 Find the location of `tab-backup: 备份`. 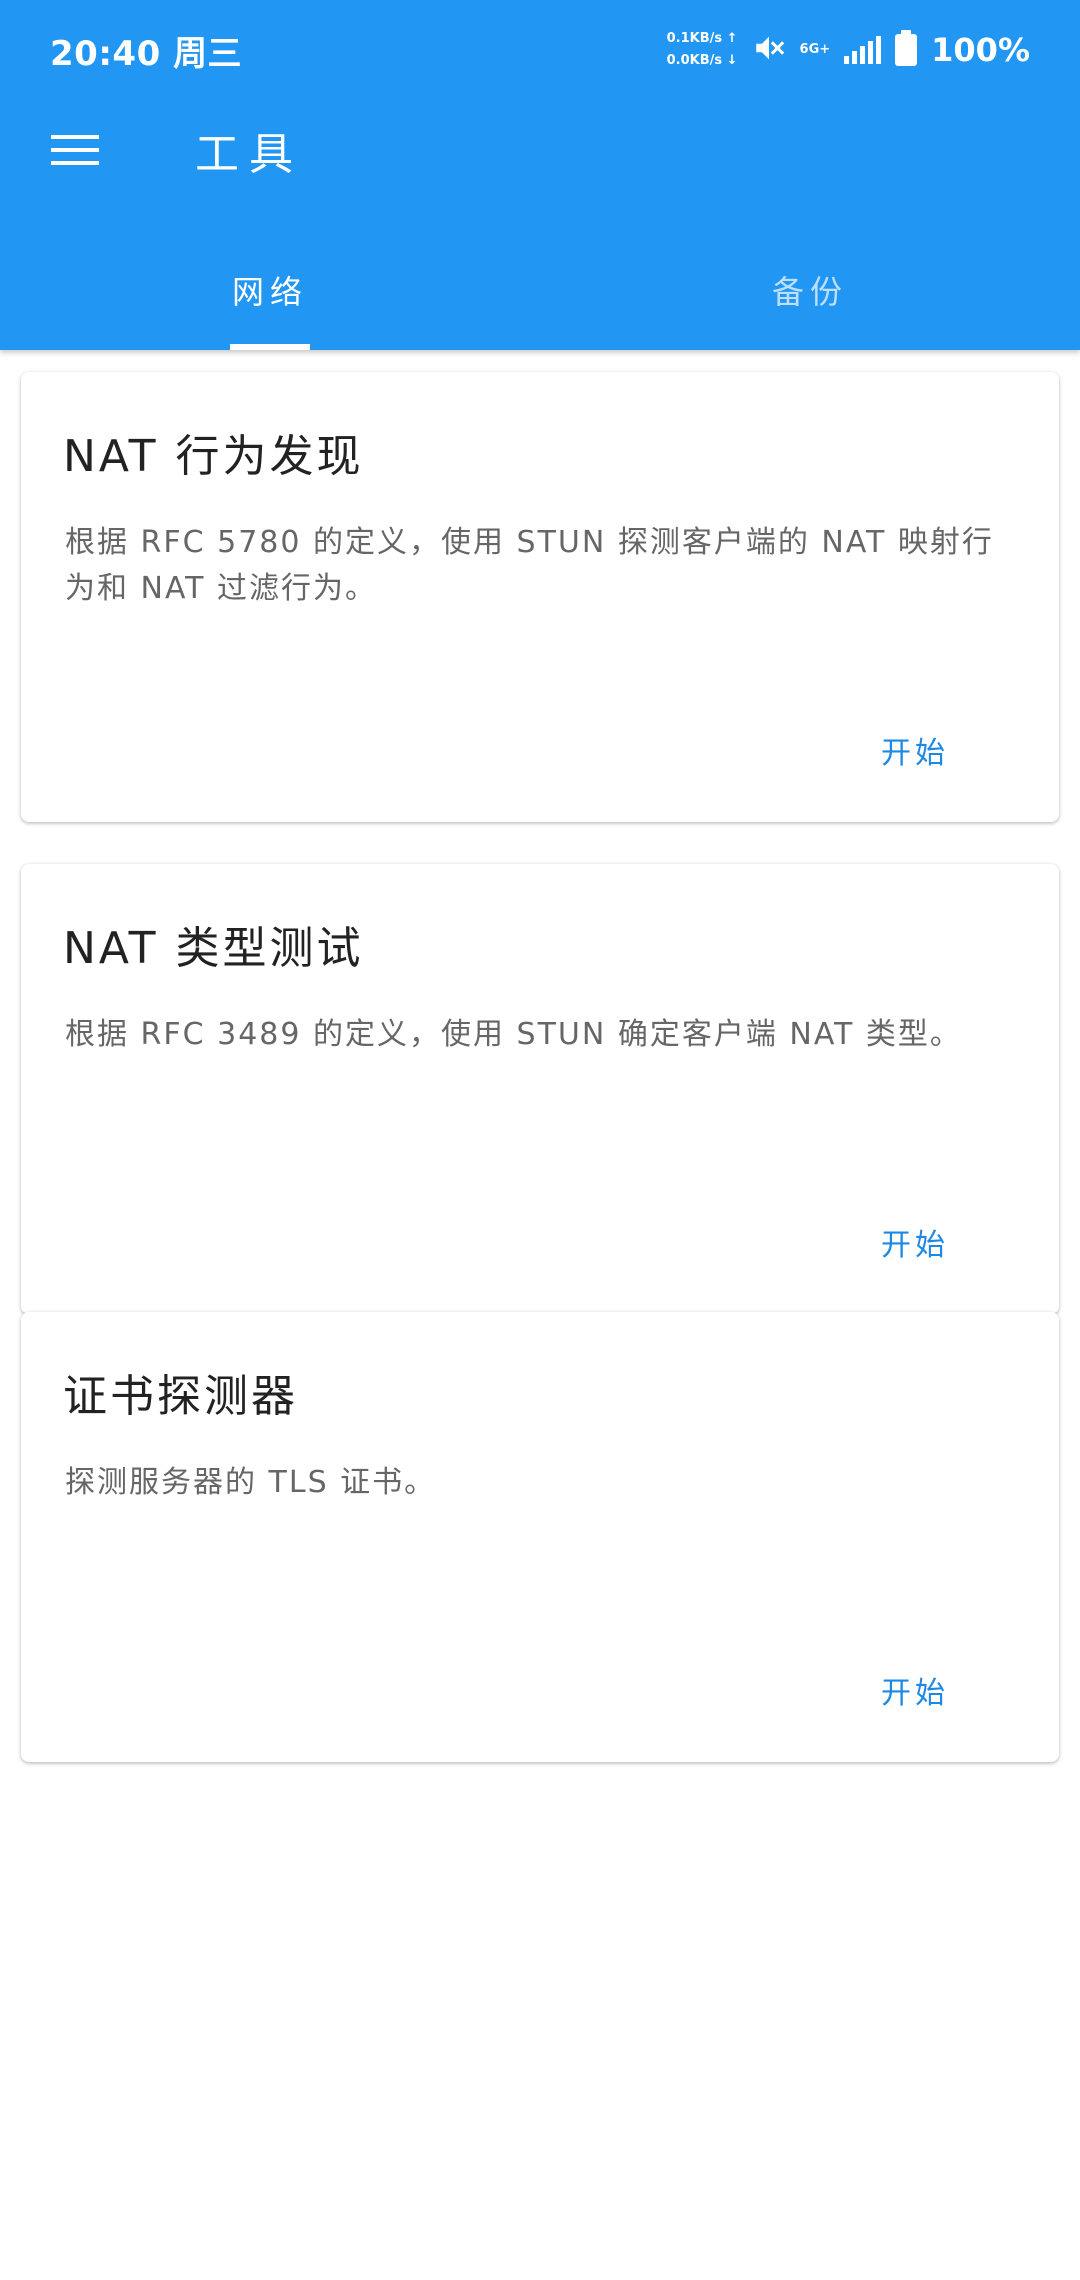

tab-backup: 备份 is located at coordinates (810, 290).